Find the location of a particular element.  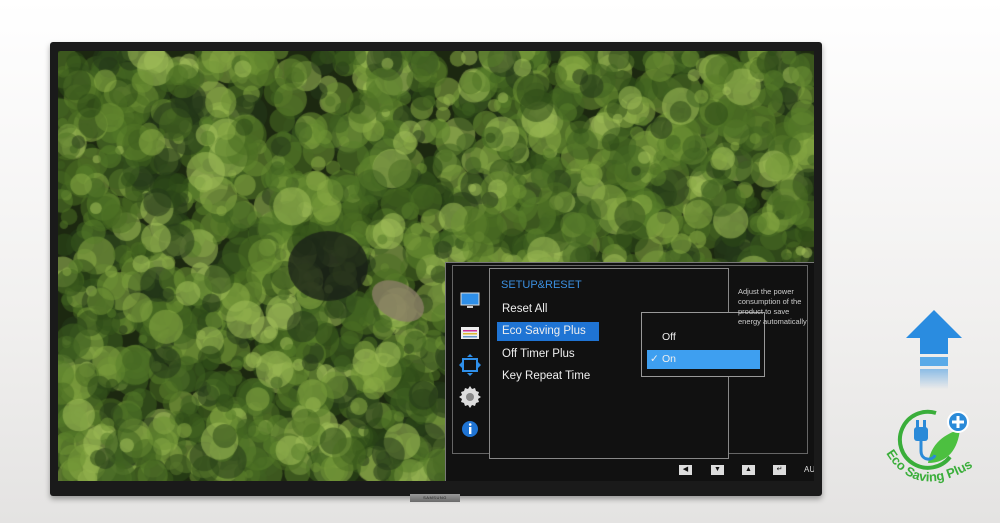

menu-item-eco-saving-plus: Eco Saving Plus is located at coordinates (548, 331).